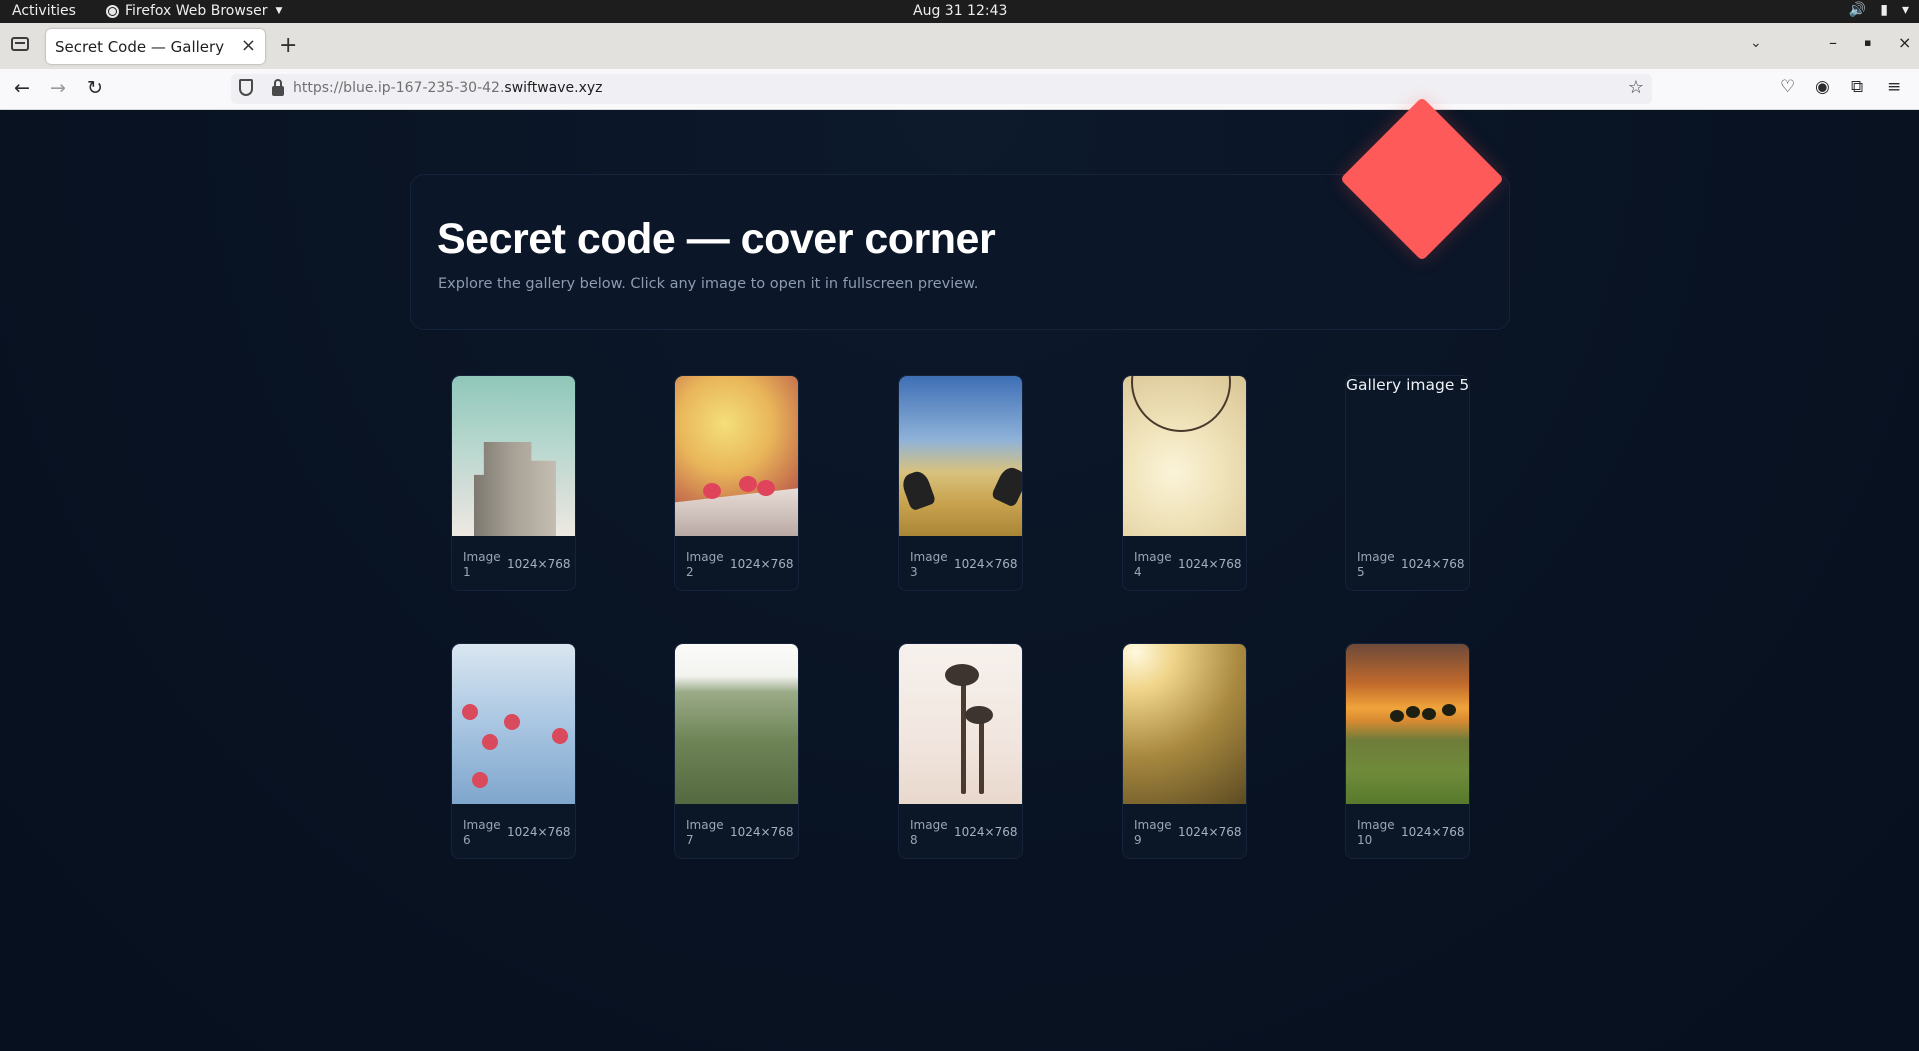  Describe the element at coordinates (1884, 10) in the screenshot. I see `battery-icon: ▮` at that location.